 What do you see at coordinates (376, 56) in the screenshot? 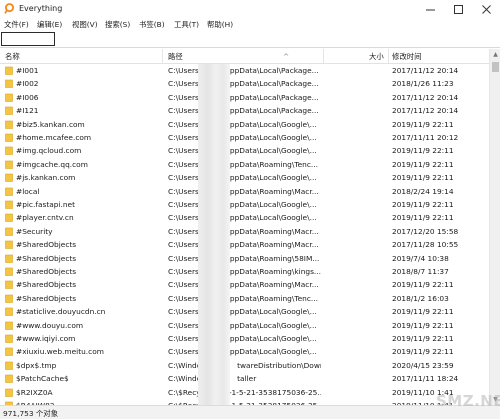
I see `column-size-header: 大小` at bounding box center [376, 56].